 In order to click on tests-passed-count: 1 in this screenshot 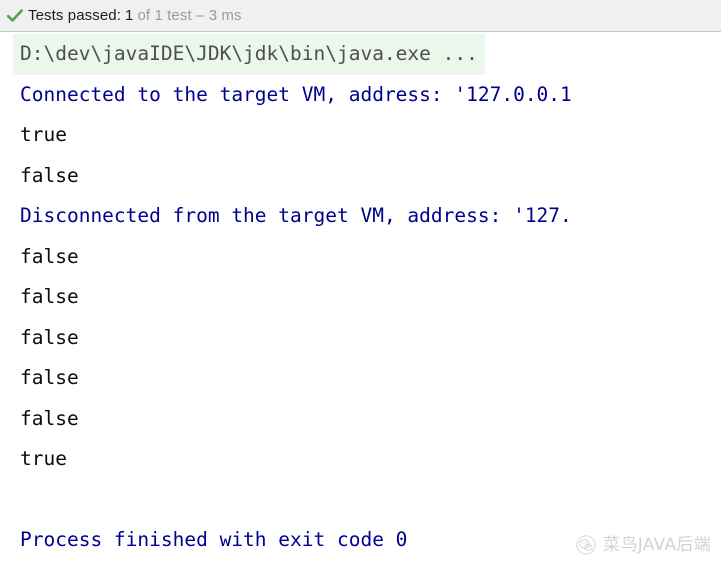, I will do `click(129, 15)`.